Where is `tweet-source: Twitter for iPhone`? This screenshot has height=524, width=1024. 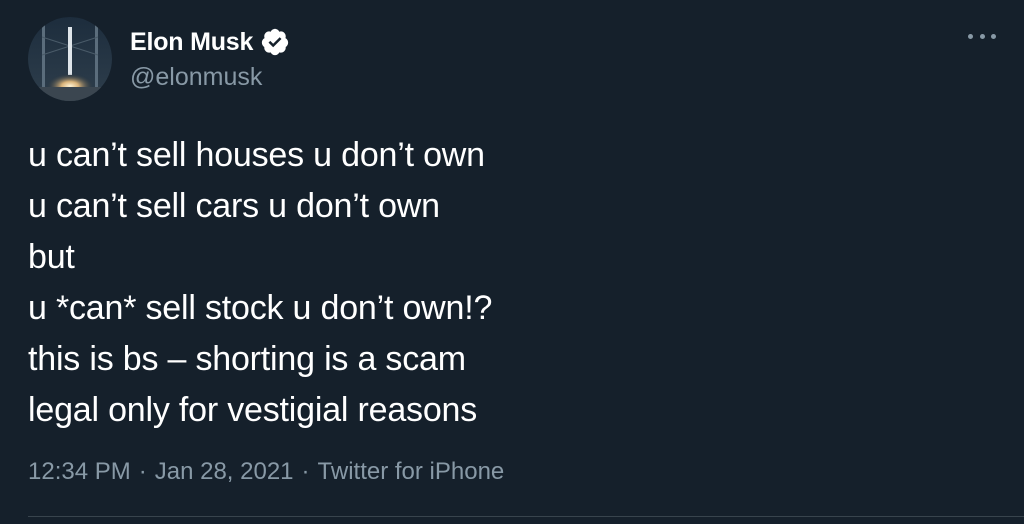 tweet-source: Twitter for iPhone is located at coordinates (411, 472).